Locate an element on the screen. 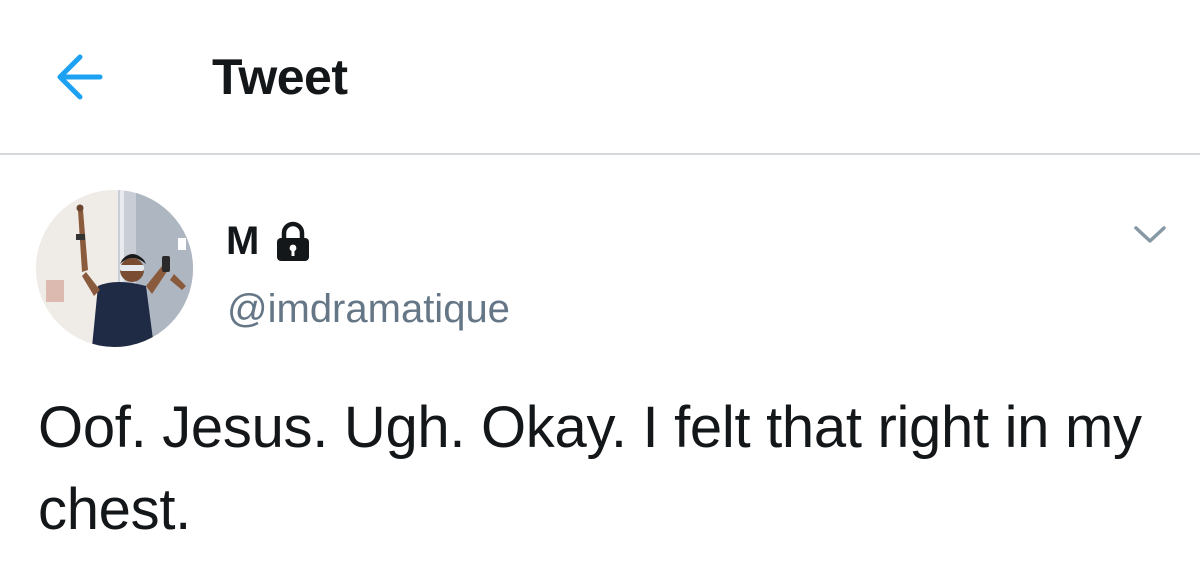  user-handle: @imdramatique is located at coordinates (368, 309).